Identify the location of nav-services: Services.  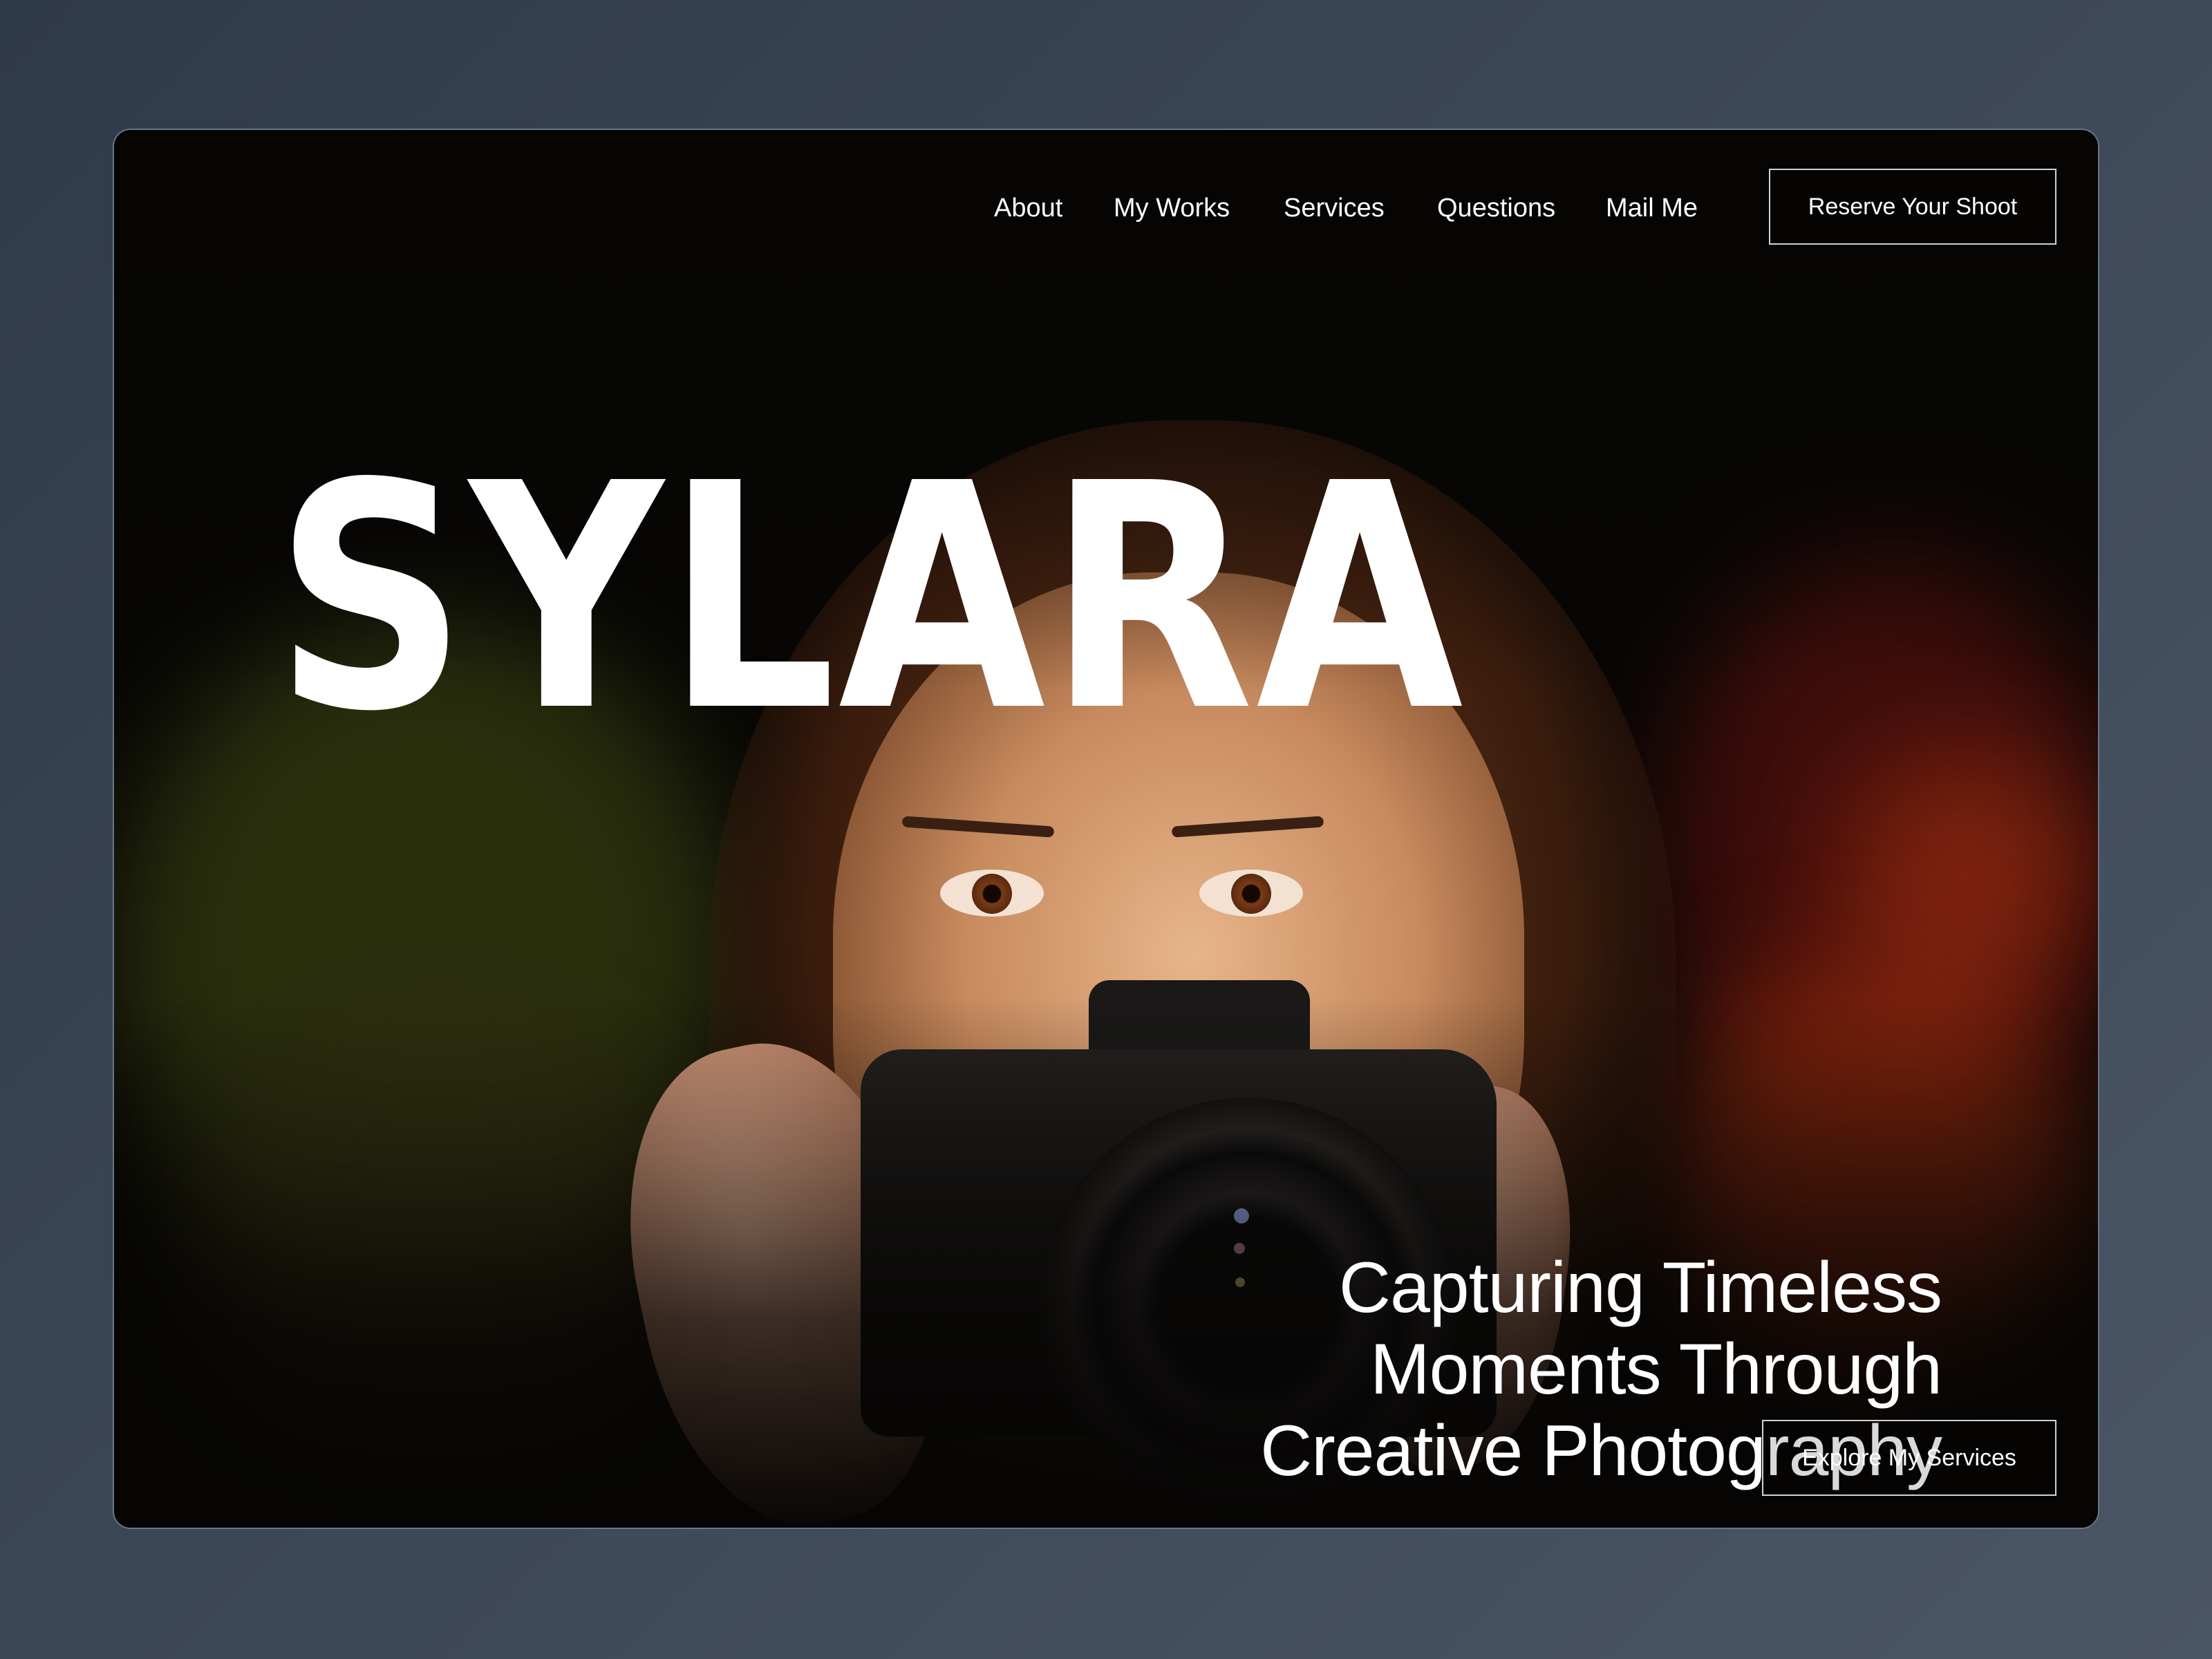
(1334, 208).